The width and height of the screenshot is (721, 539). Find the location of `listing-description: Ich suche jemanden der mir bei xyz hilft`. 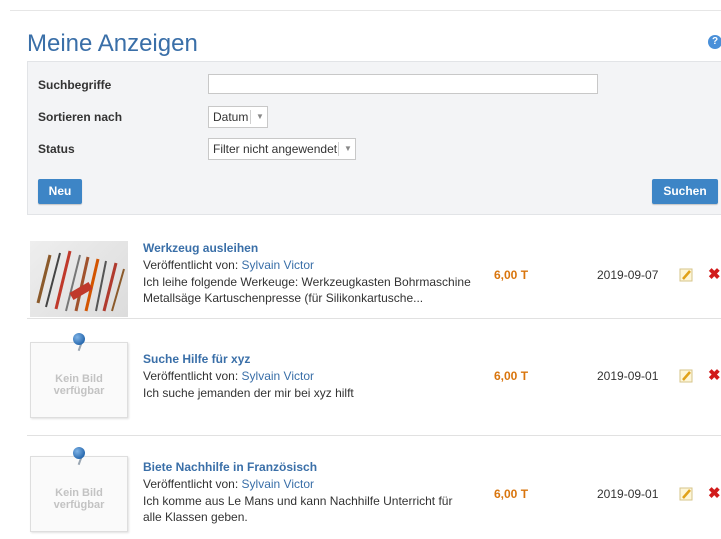

listing-description: Ich suche jemanden der mir bei xyz hilft is located at coordinates (248, 393).